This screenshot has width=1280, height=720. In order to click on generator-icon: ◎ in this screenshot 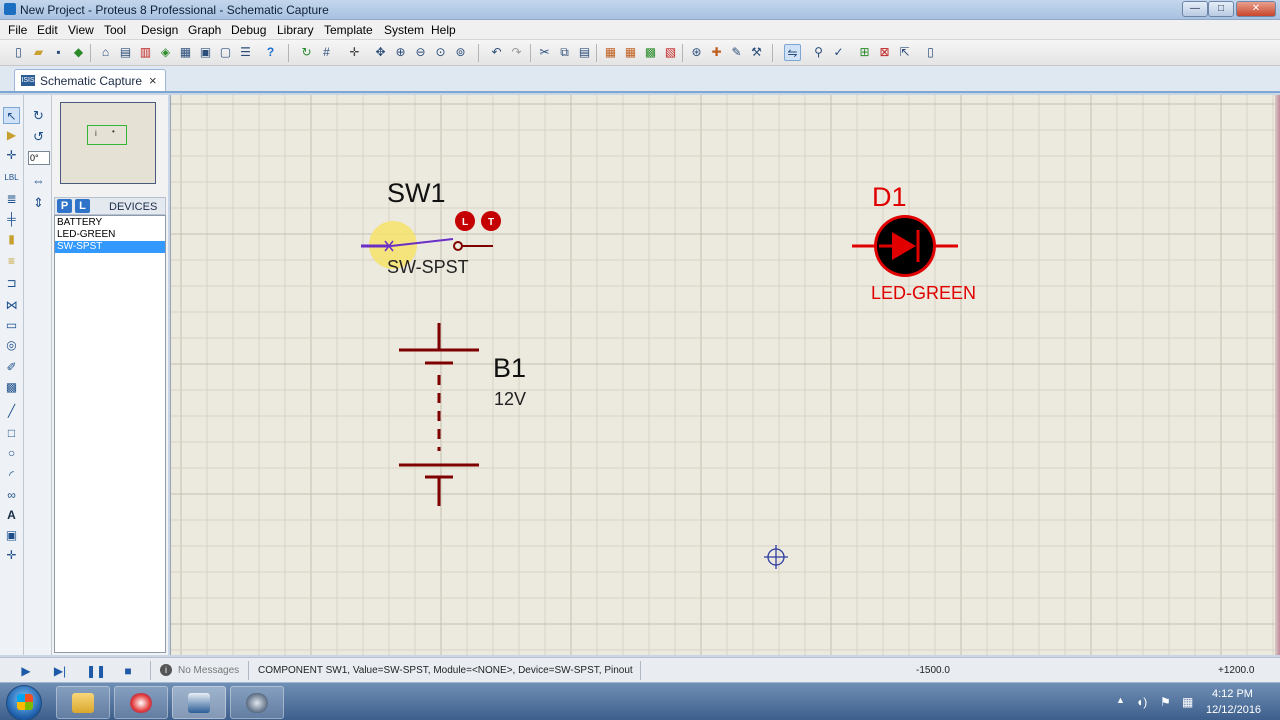, I will do `click(11, 345)`.